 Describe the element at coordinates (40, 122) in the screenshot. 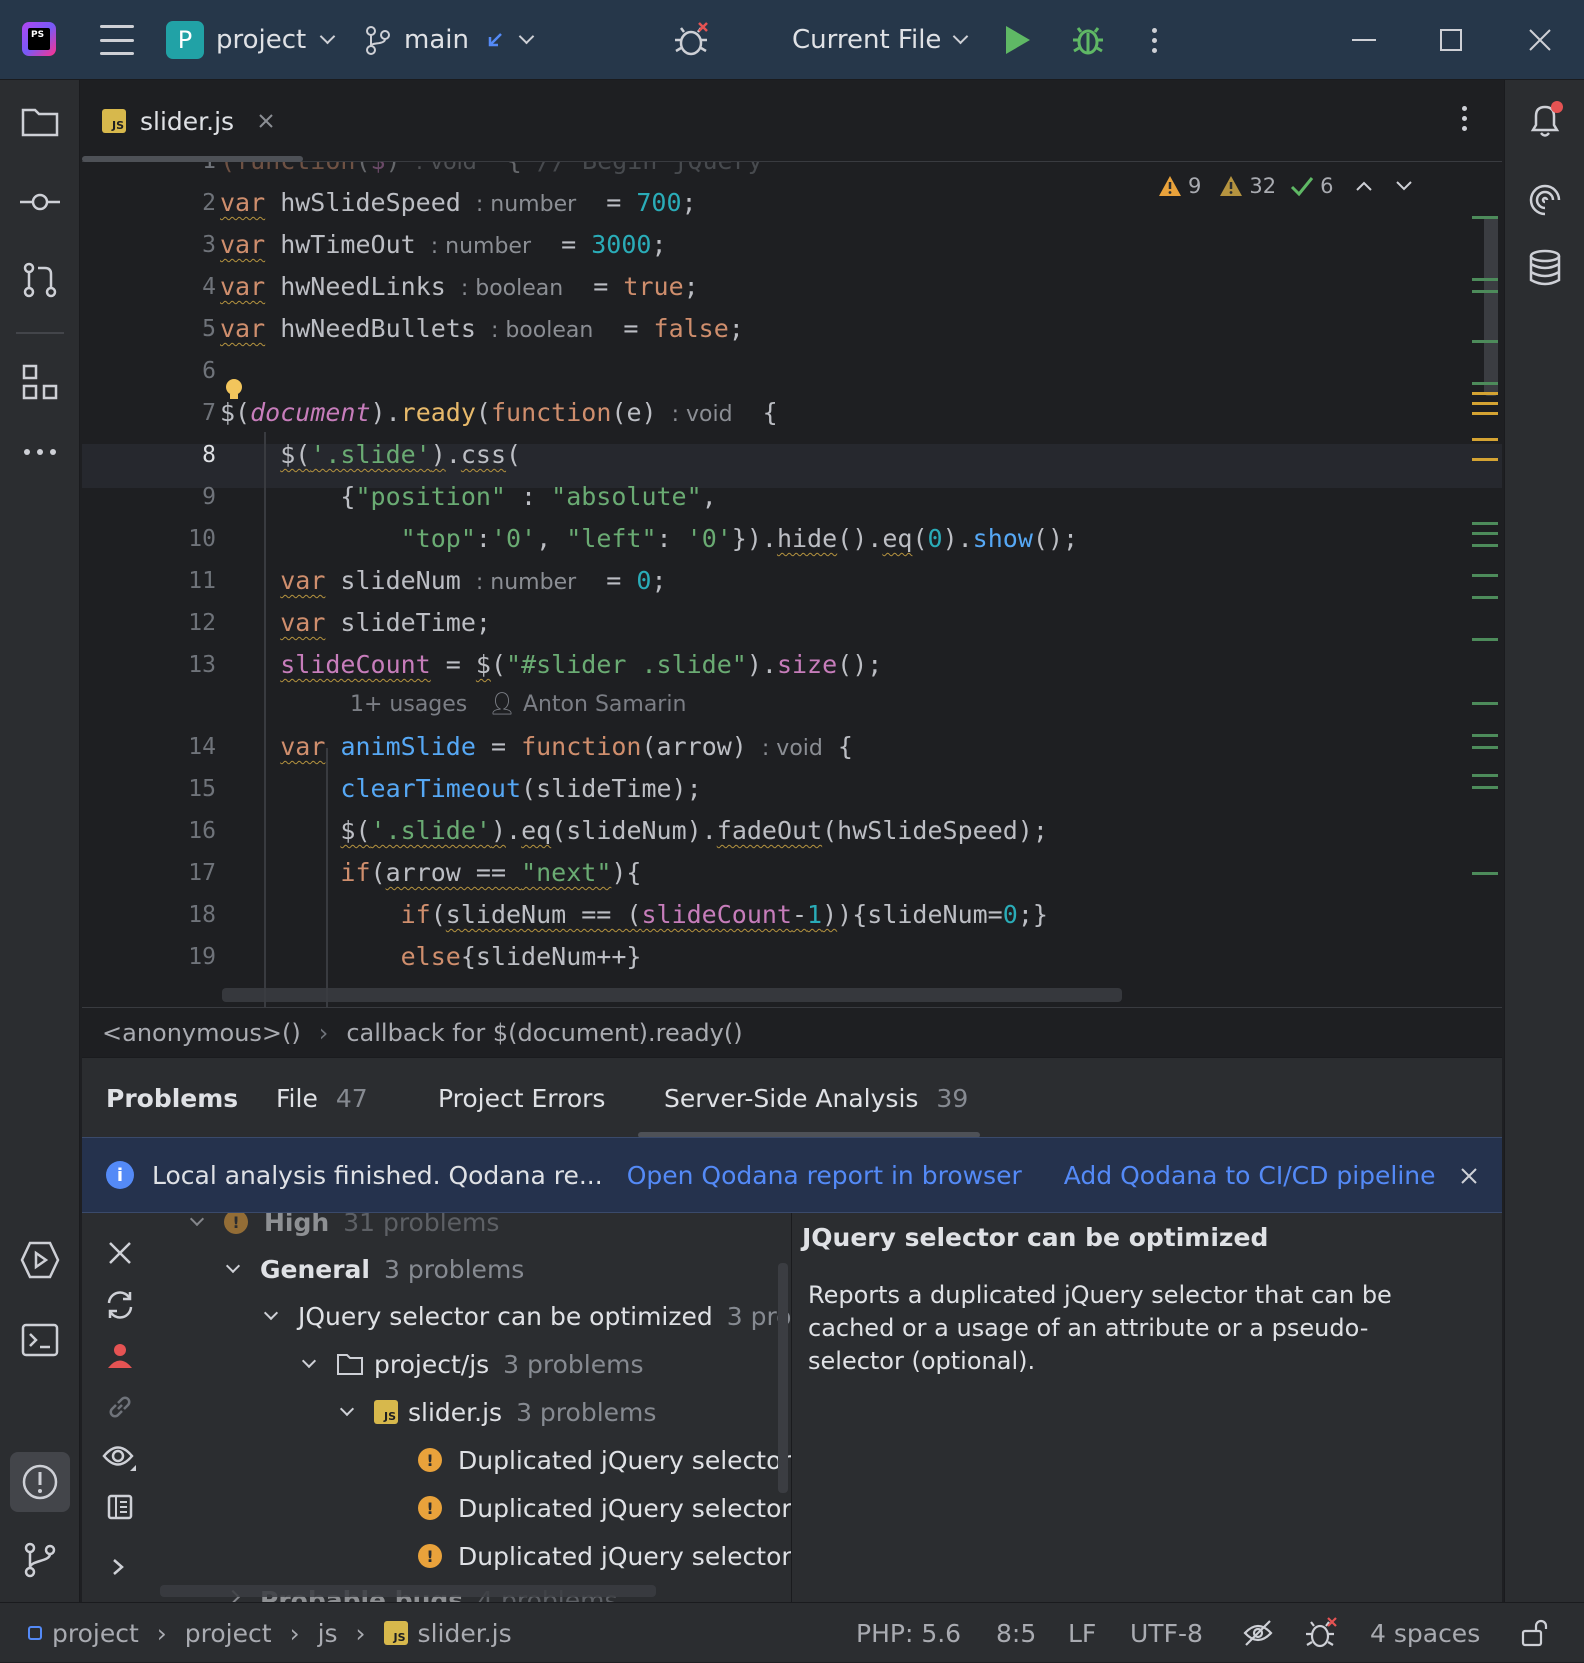

I see `project-folder-icon` at that location.